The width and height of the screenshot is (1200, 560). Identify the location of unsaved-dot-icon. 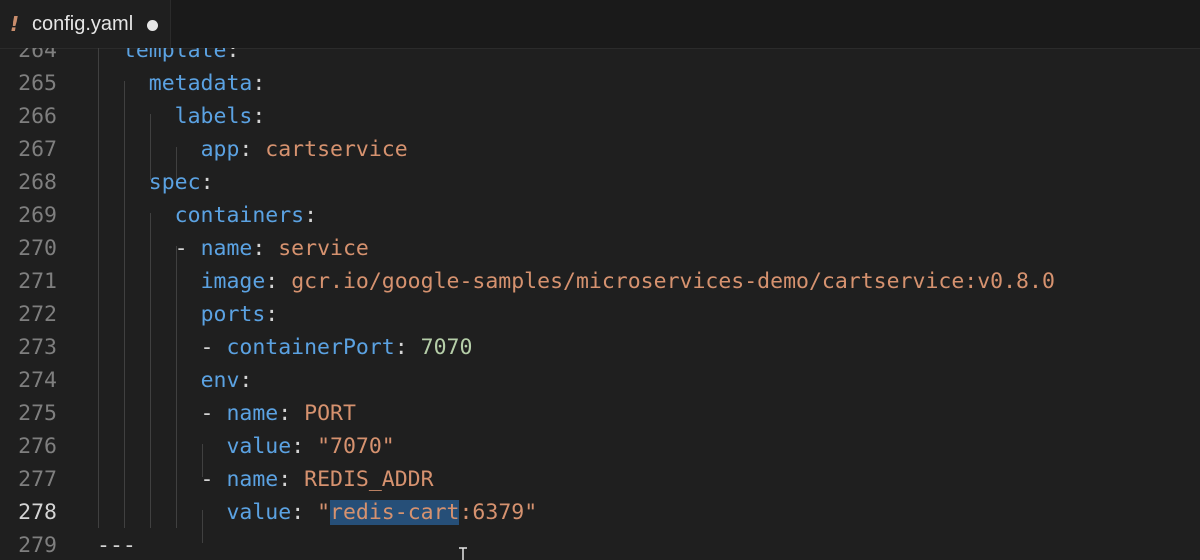
(153, 25).